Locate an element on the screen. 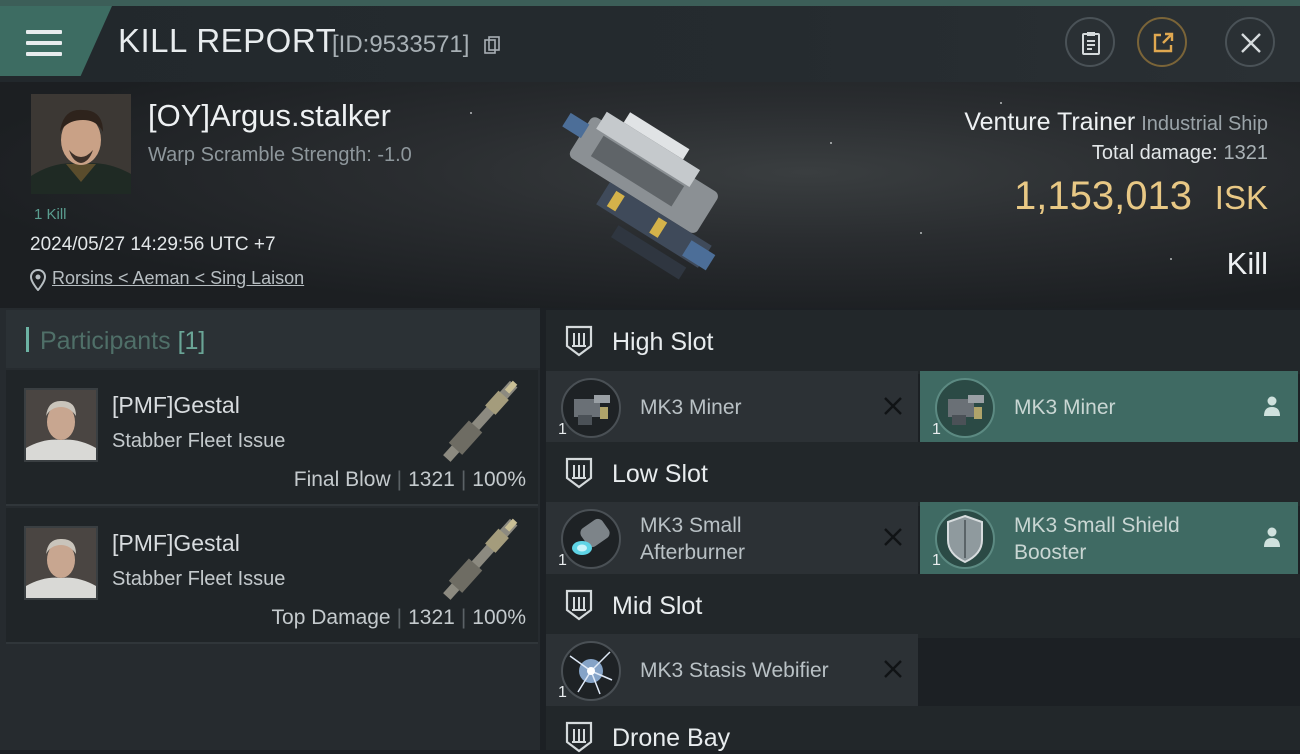 This screenshot has height=754, width=1300. participants-header: Participants [1] is located at coordinates (273, 339).